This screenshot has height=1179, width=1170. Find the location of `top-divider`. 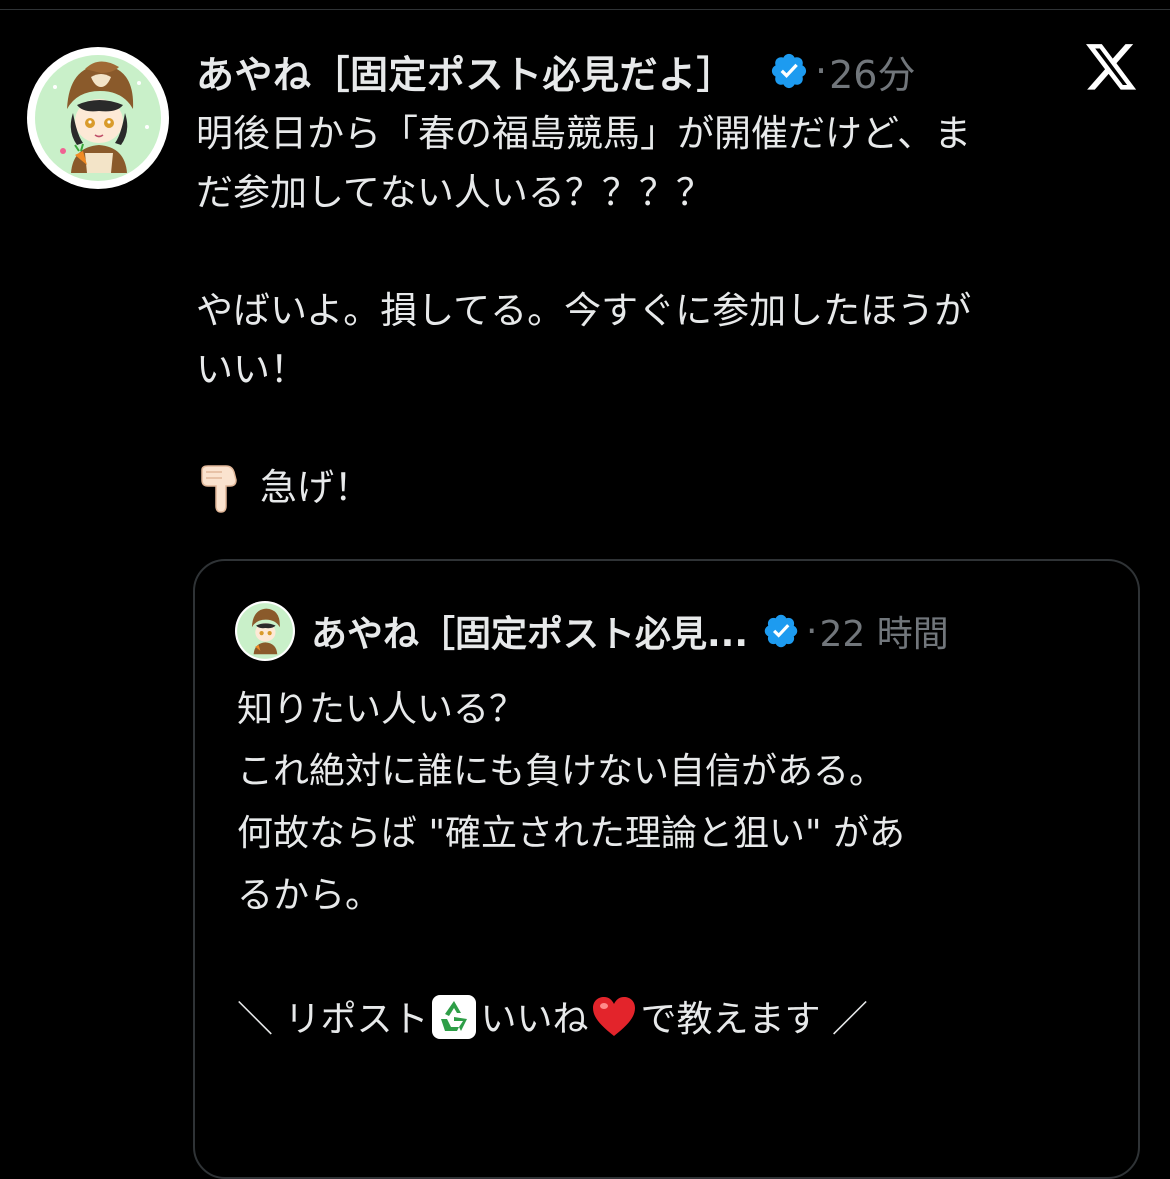

top-divider is located at coordinates (585, 9).